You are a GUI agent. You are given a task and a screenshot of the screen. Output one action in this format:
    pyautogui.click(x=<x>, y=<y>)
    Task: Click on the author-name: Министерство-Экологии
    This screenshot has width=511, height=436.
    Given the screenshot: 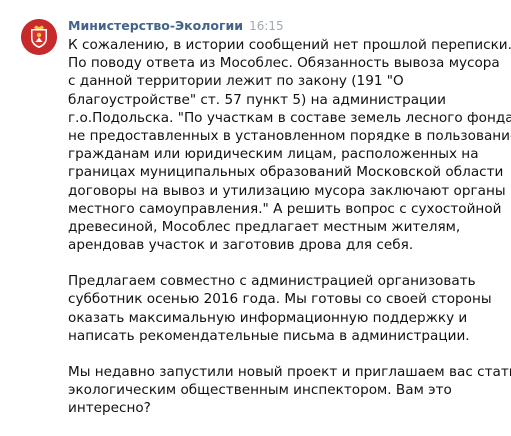 What is the action you would take?
    pyautogui.click(x=155, y=25)
    